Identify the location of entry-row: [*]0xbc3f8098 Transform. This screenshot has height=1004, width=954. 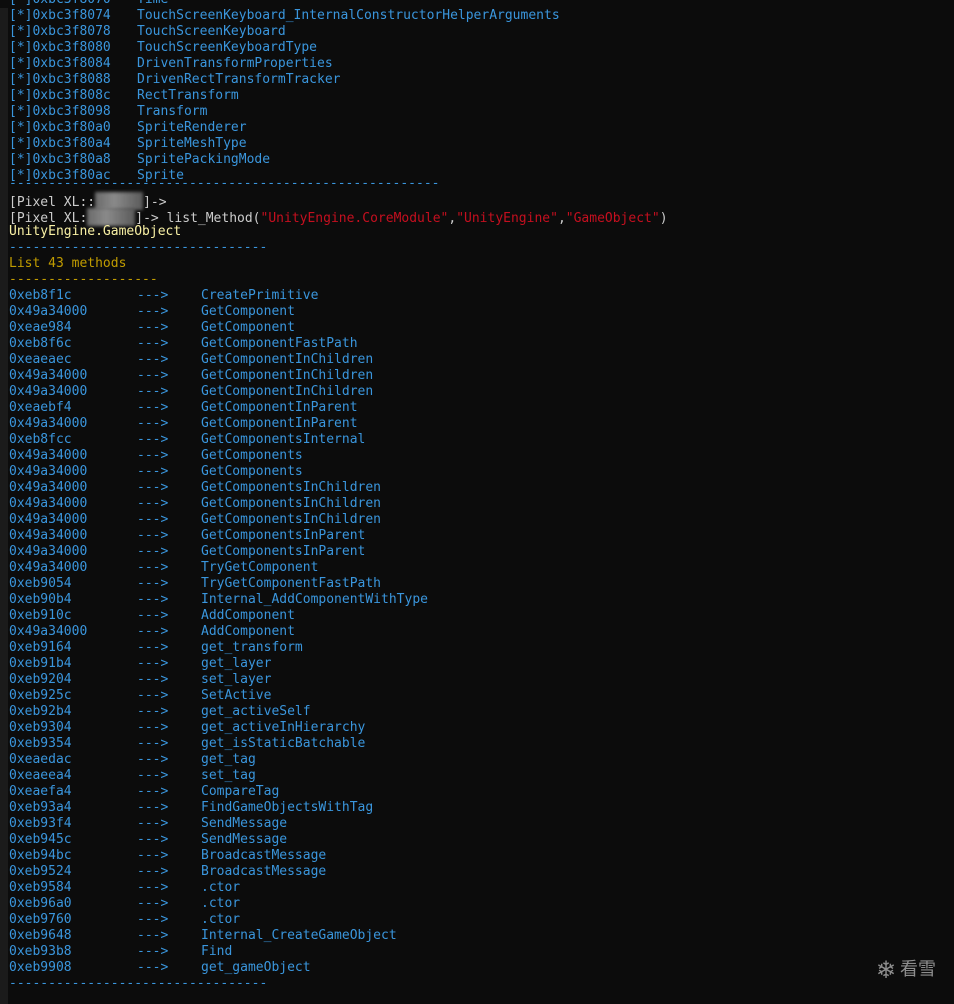
(108, 112).